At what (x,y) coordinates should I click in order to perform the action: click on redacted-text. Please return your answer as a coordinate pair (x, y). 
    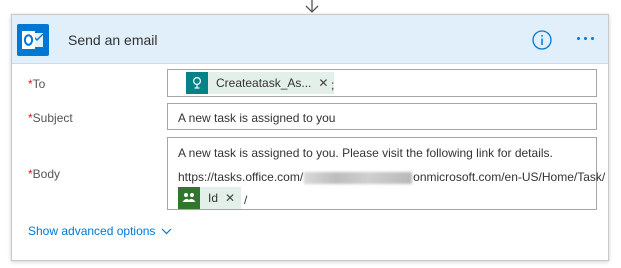
    Looking at the image, I should click on (358, 177).